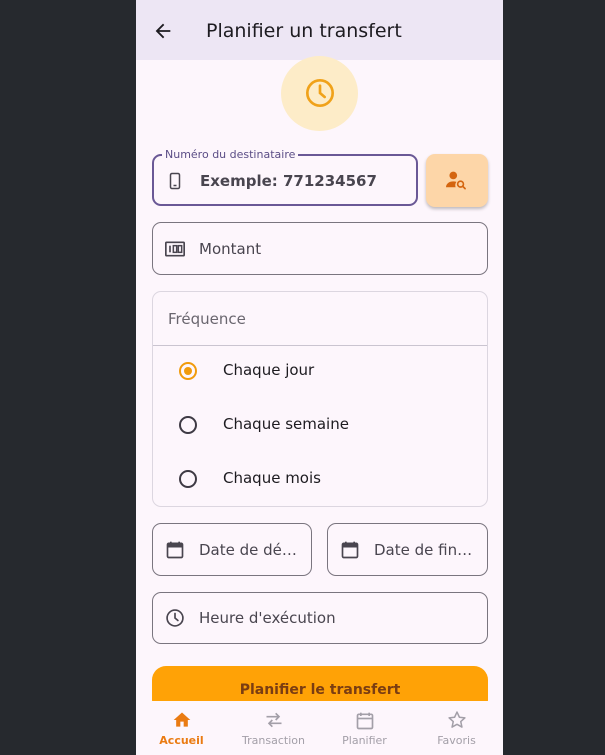 Image resolution: width=605 pixels, height=755 pixels. What do you see at coordinates (163, 31) in the screenshot?
I see `back-arrow-icon` at bounding box center [163, 31].